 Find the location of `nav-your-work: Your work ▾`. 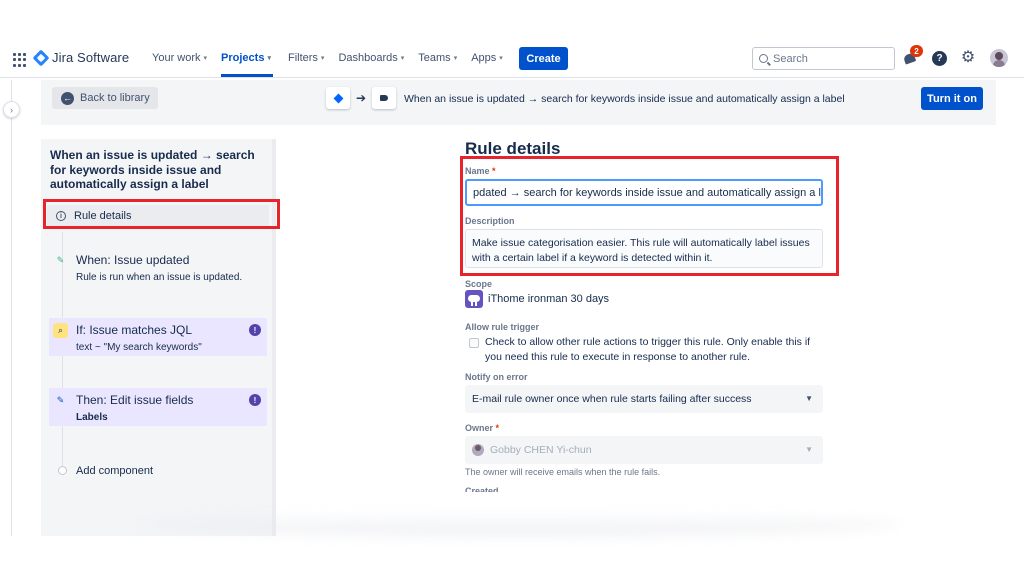

nav-your-work: Your work ▾ is located at coordinates (179, 58).